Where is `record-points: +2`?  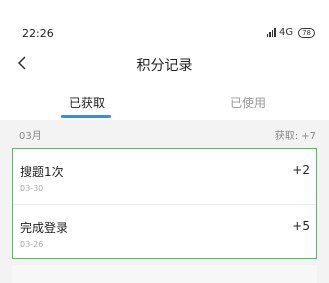 record-points: +2 is located at coordinates (301, 170).